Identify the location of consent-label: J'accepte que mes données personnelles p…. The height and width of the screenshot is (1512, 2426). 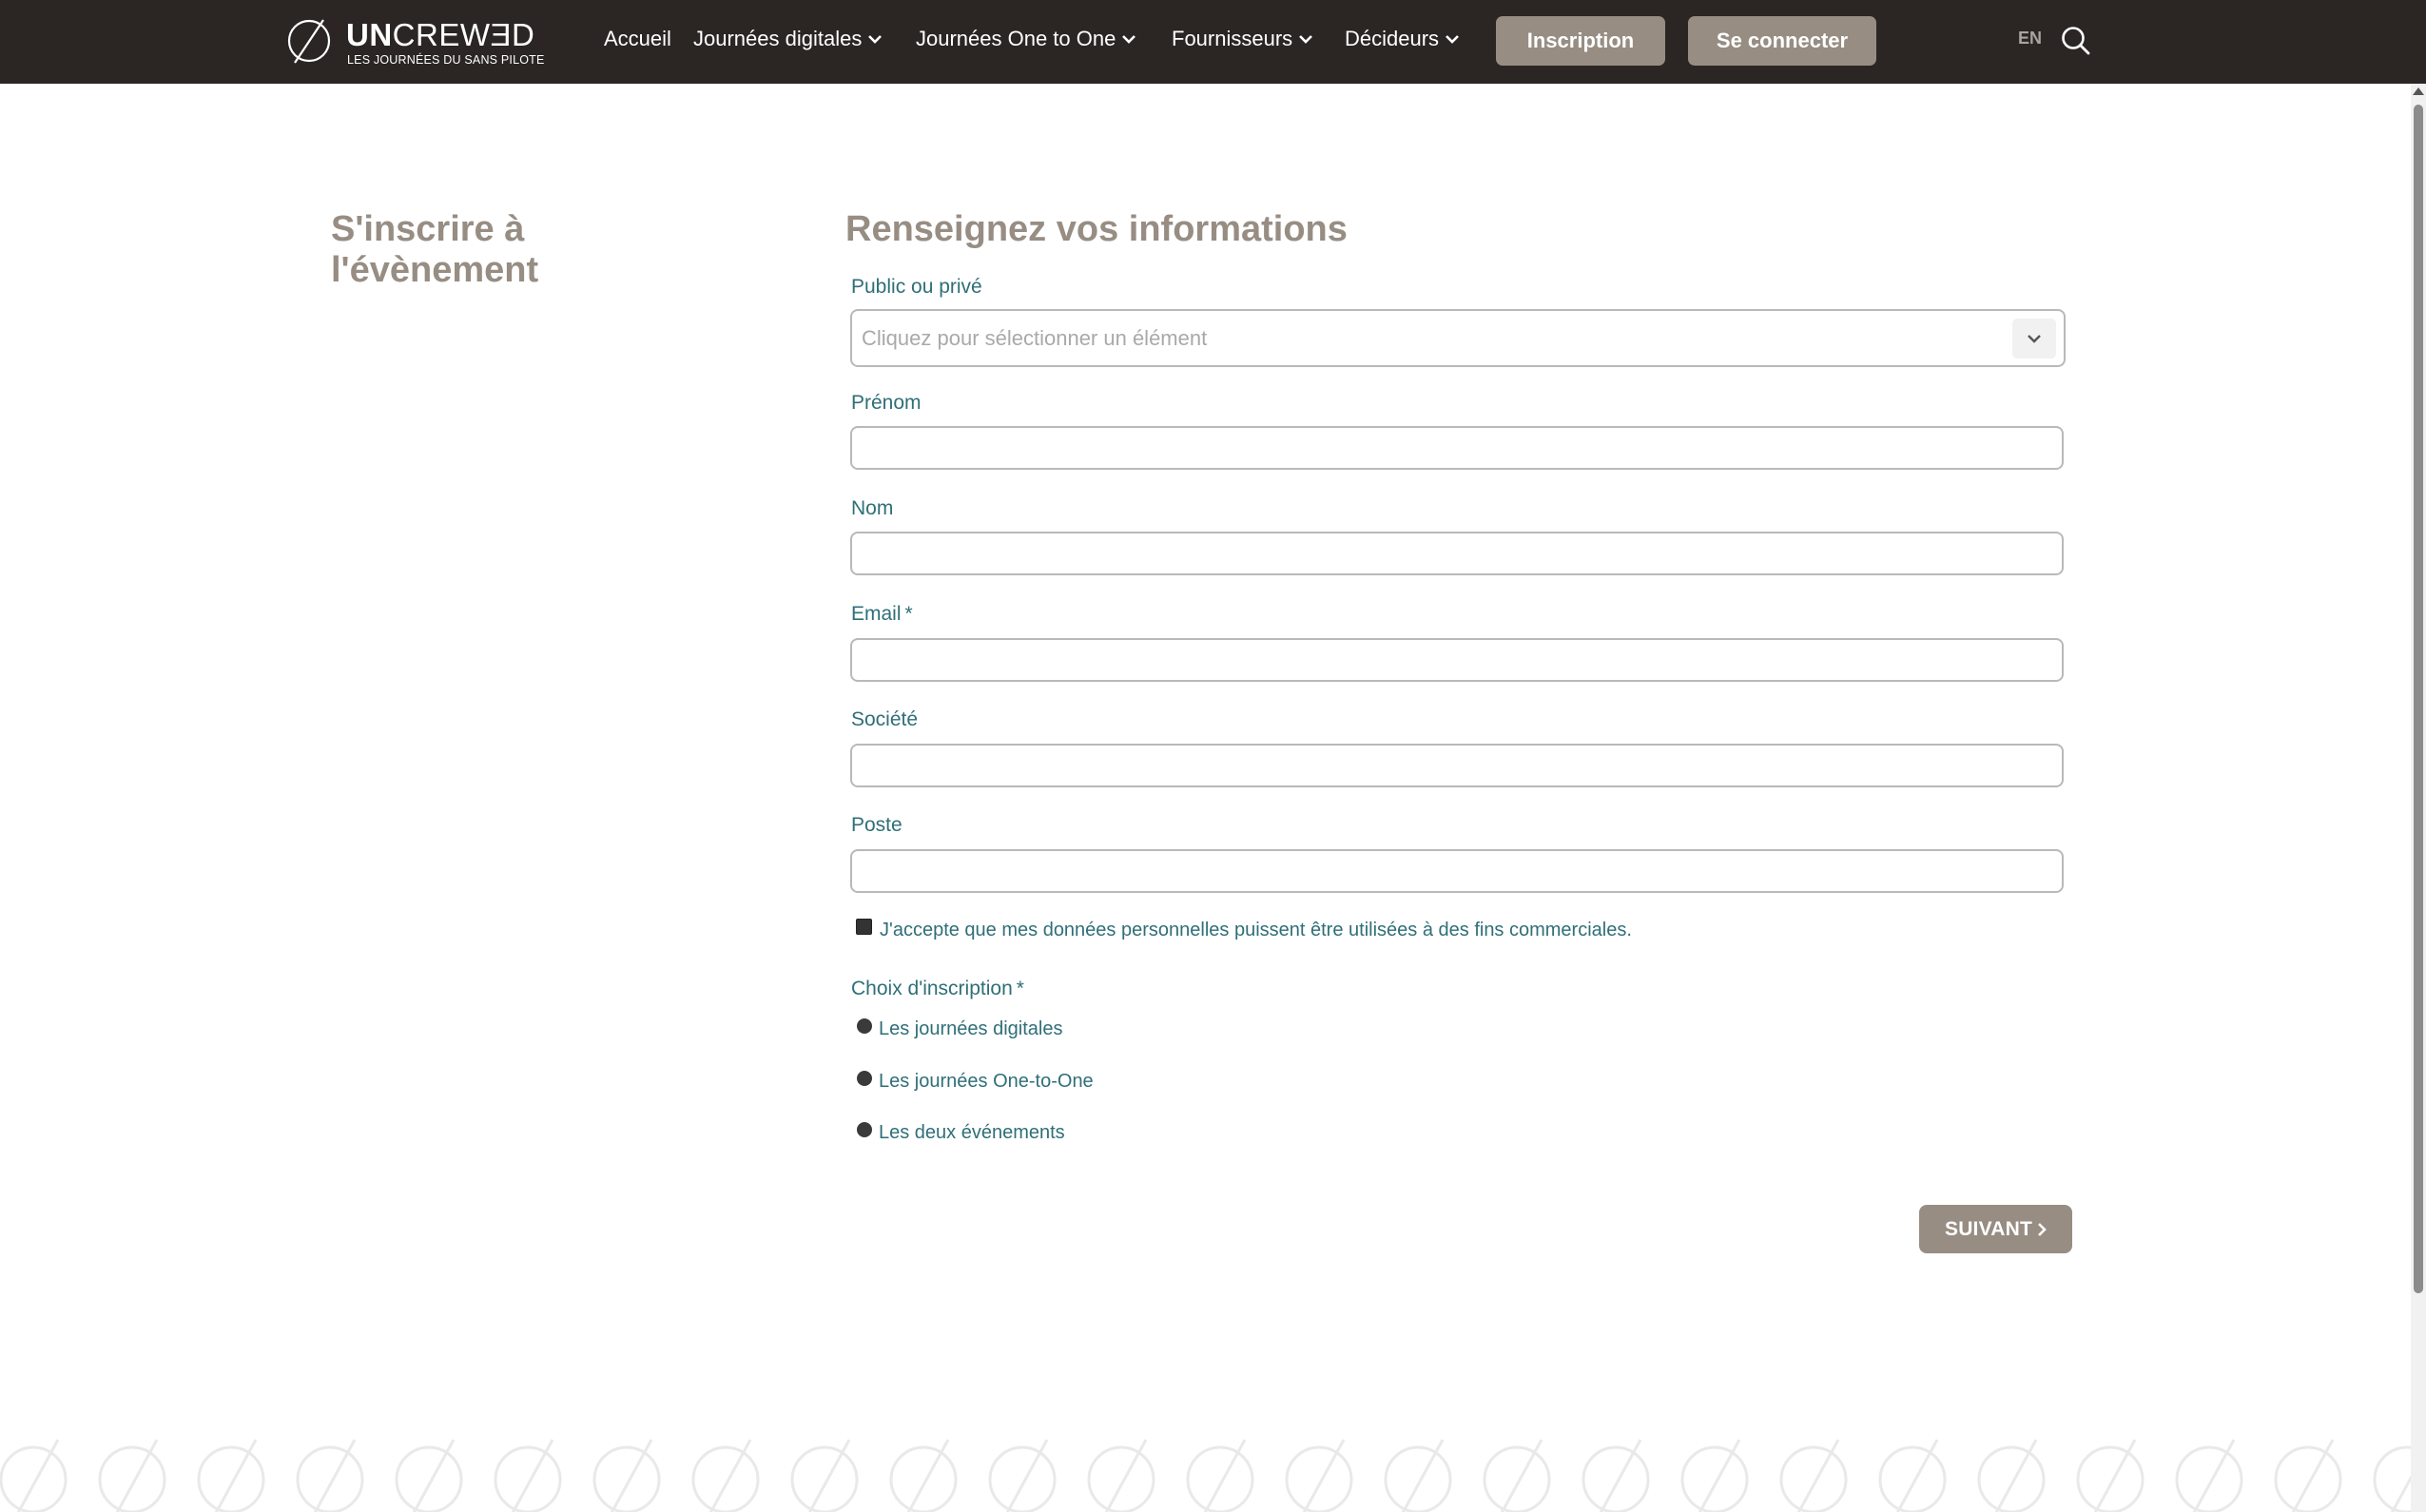
(1256, 930).